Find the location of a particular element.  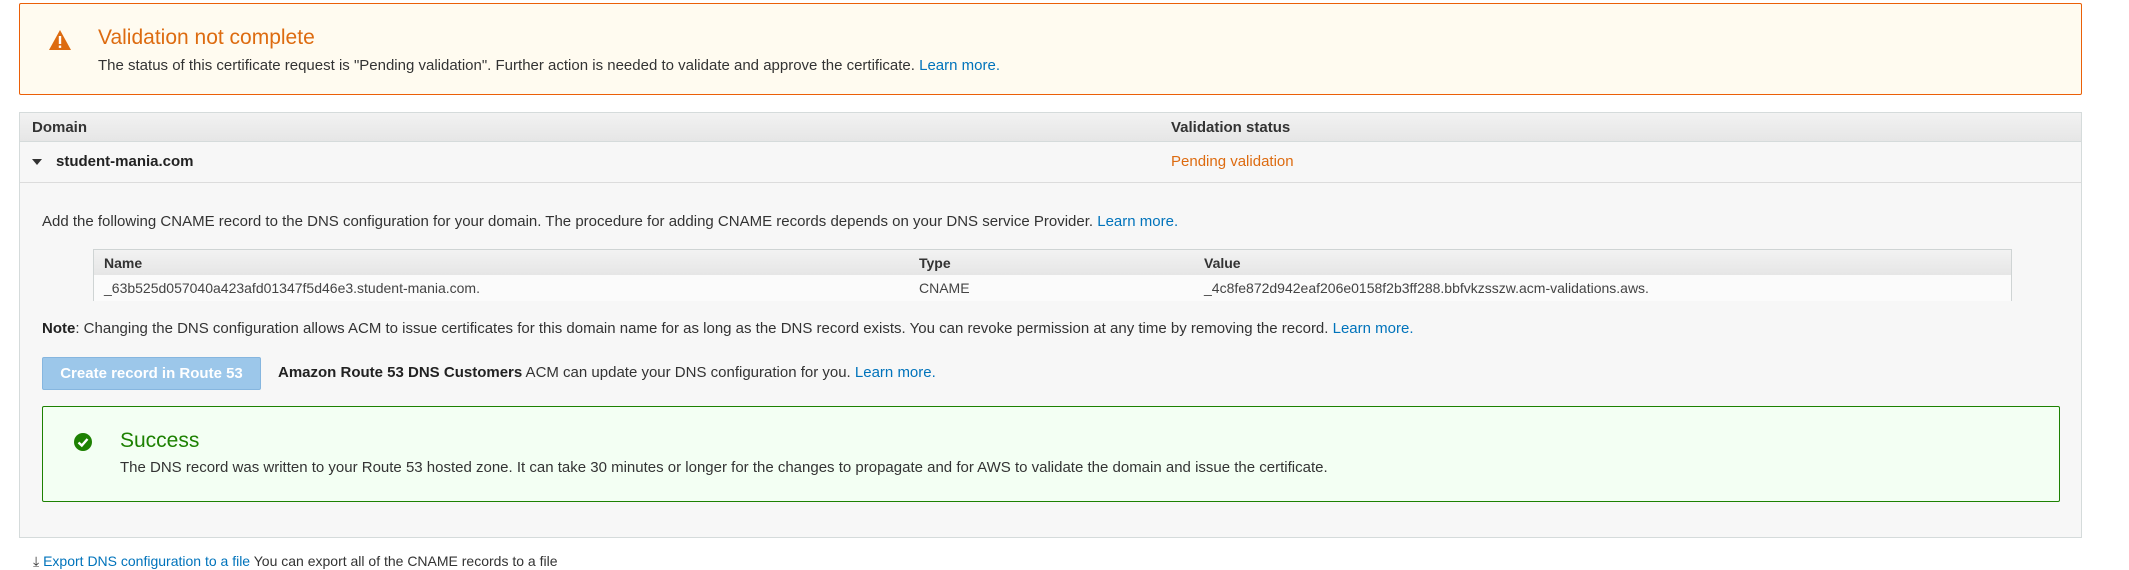

column-header-value: Value is located at coordinates (1222, 263).